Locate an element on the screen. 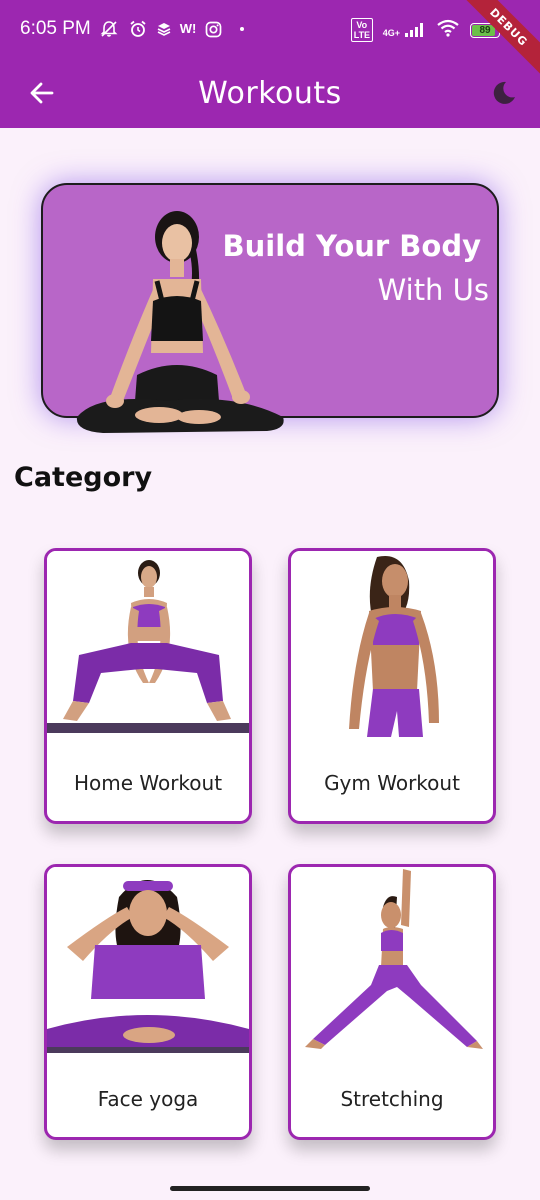  card-label: Gym Workout is located at coordinates (392, 783).